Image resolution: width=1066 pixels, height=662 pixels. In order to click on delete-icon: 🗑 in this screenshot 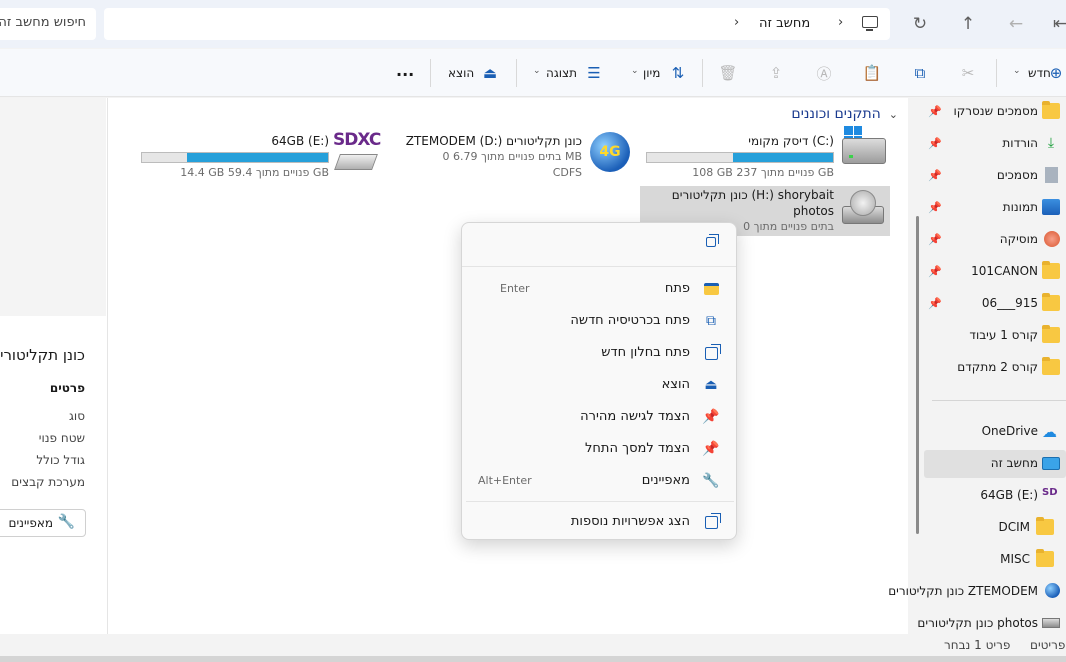, I will do `click(728, 73)`.